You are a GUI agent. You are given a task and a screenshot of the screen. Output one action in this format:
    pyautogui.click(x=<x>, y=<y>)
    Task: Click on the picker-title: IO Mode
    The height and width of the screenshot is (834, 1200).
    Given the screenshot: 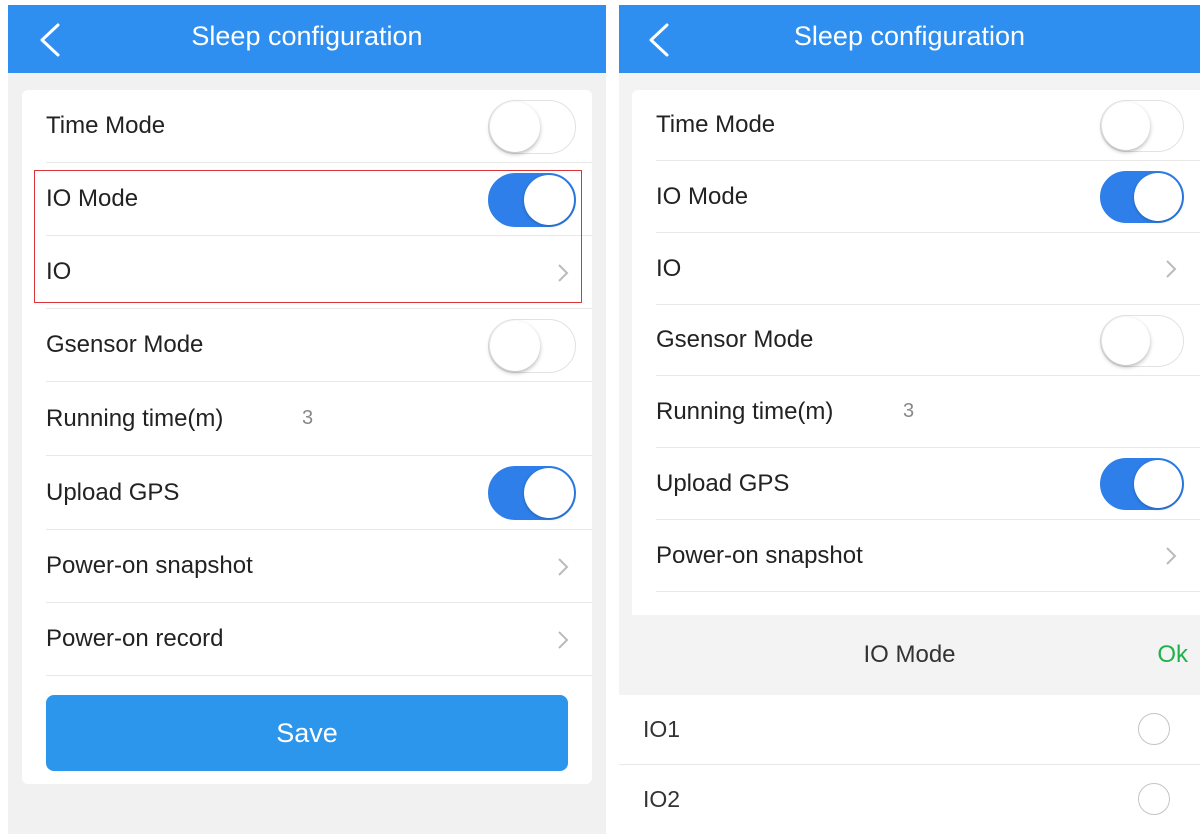 What is the action you would take?
    pyautogui.click(x=909, y=654)
    